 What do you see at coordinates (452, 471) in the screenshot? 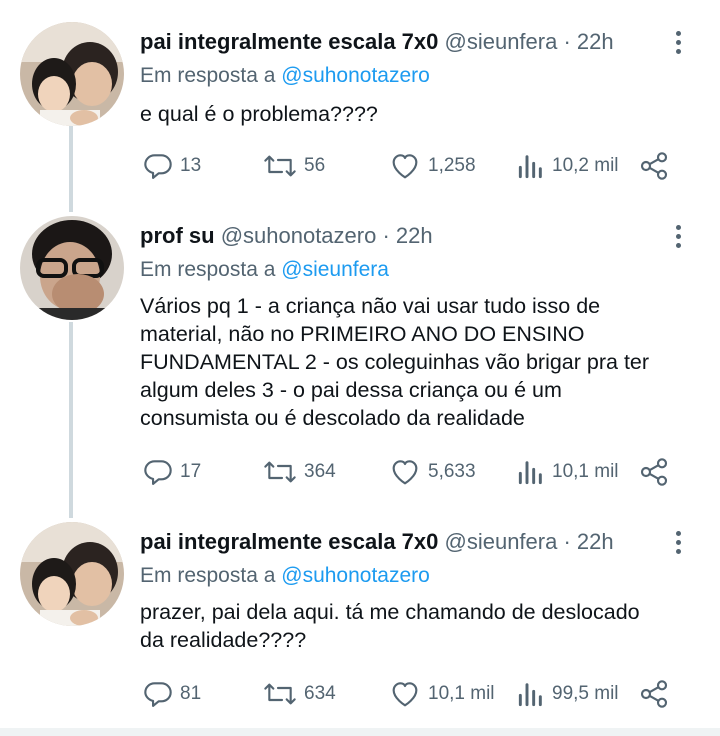
I see `like-count: 5,633` at bounding box center [452, 471].